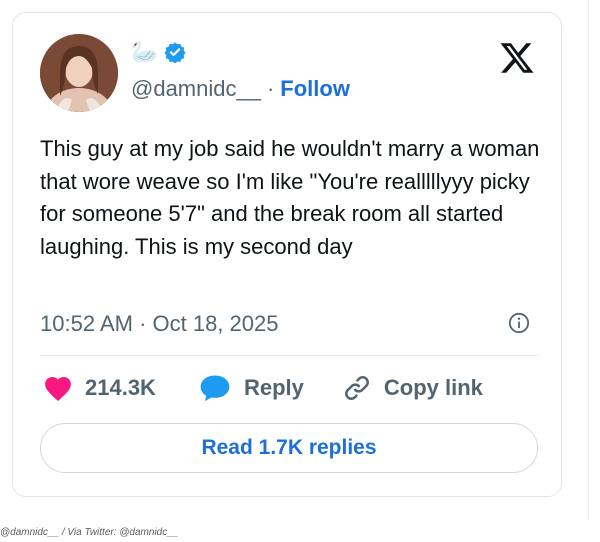 The image size is (600, 542). What do you see at coordinates (89, 532) in the screenshot?
I see `image-credit-caption: @damnidc__ / Via Twitter: @damnidc__` at bounding box center [89, 532].